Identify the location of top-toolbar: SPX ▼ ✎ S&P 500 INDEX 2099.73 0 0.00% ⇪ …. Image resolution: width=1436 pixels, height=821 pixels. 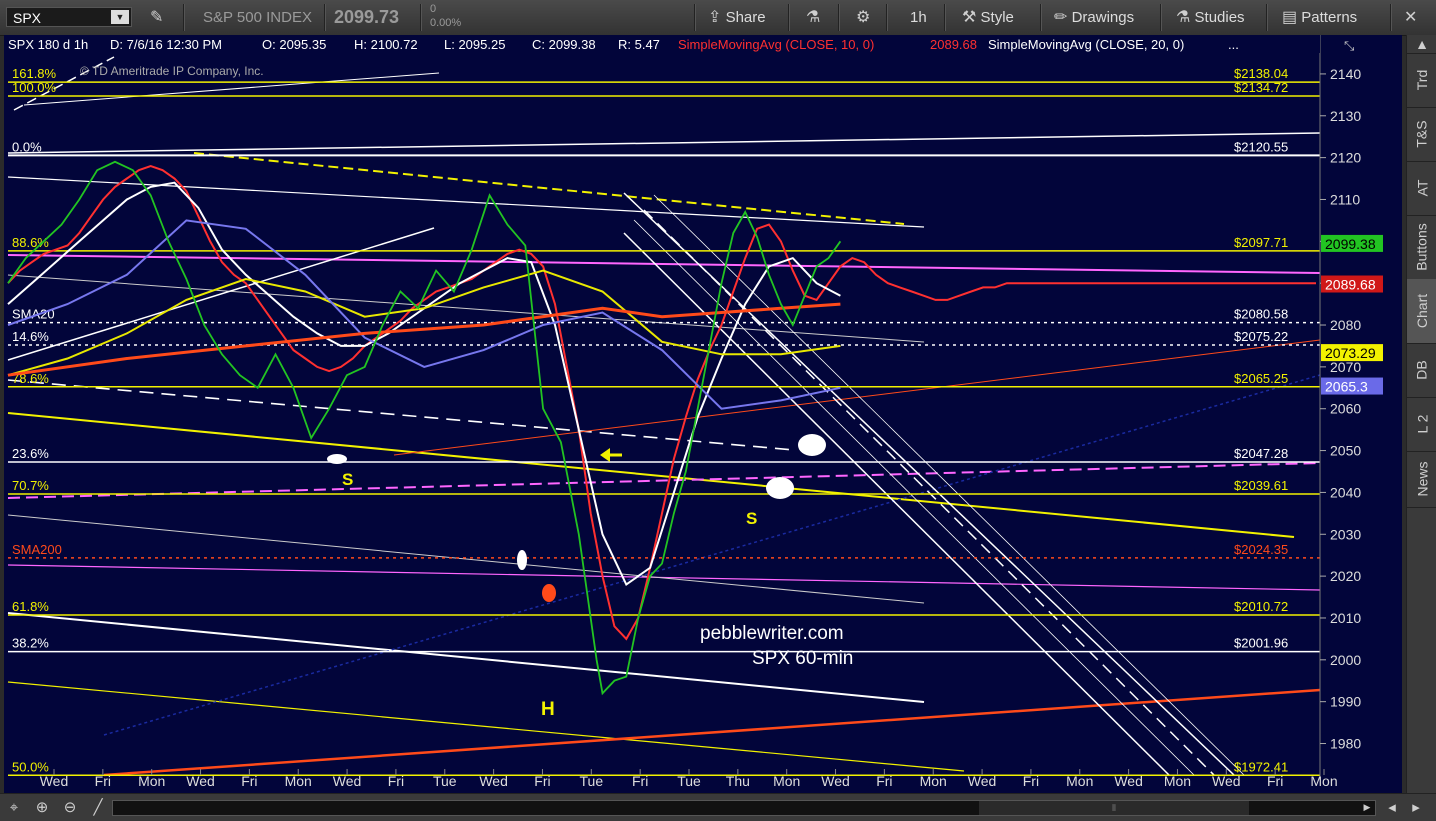
(718, 18).